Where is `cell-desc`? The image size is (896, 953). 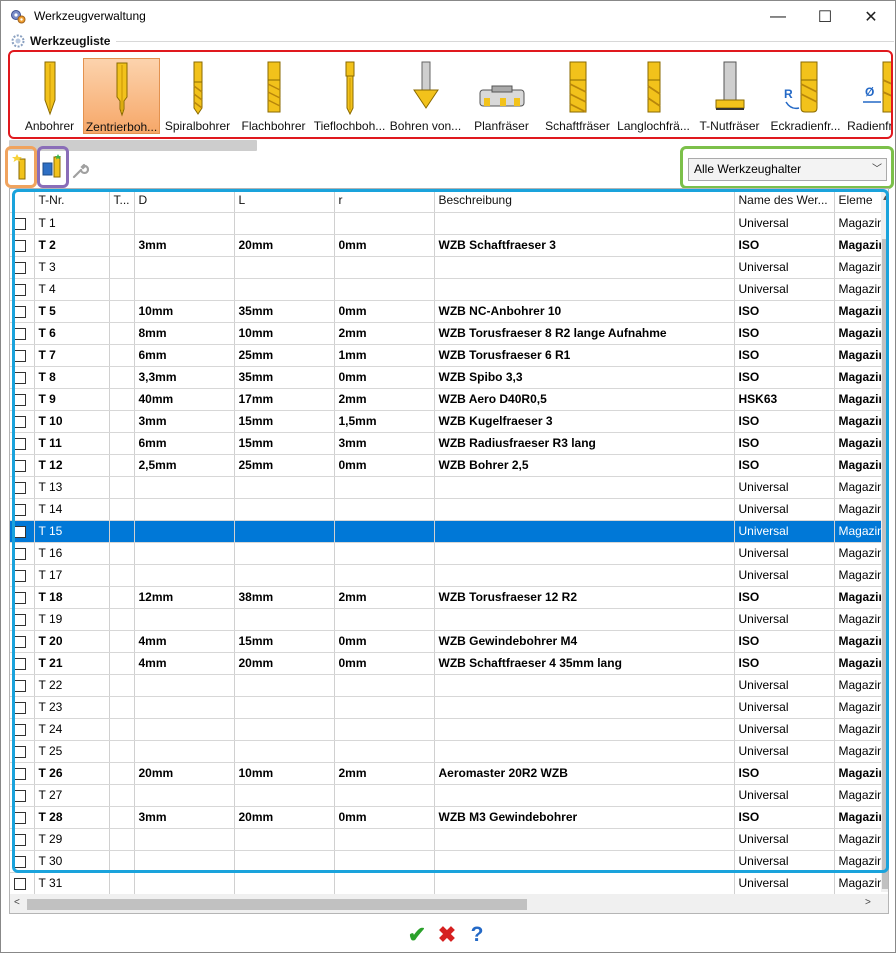 cell-desc is located at coordinates (584, 685).